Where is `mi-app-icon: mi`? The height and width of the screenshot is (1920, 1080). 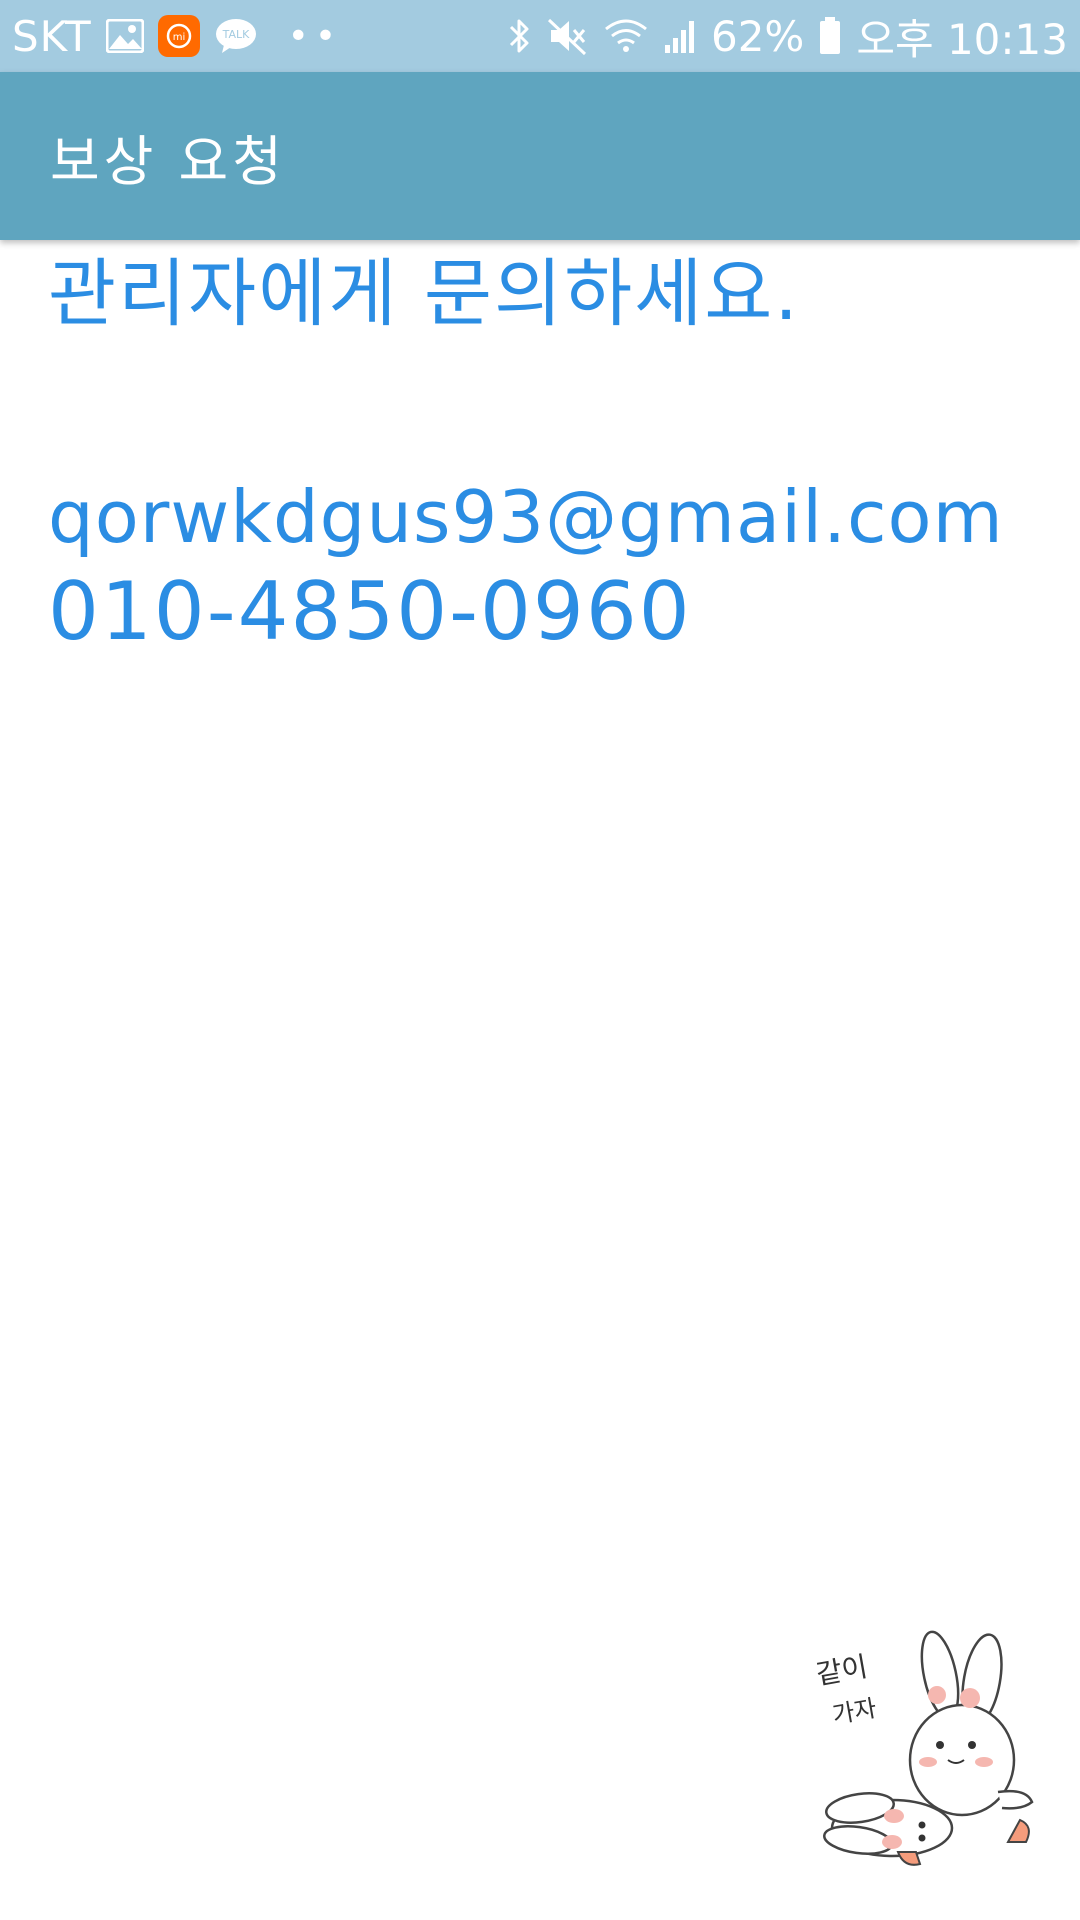 mi-app-icon: mi is located at coordinates (178, 36).